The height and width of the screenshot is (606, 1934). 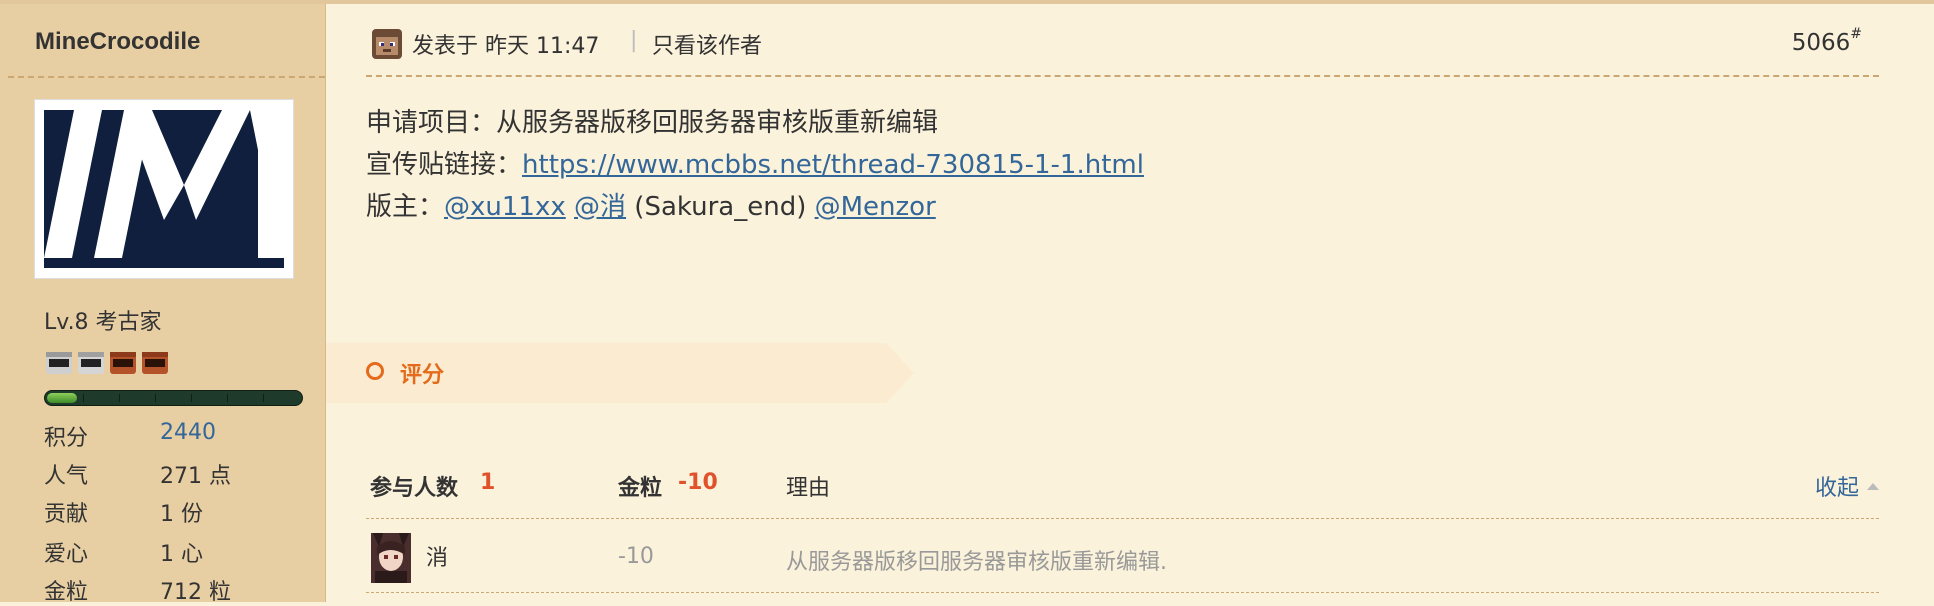 I want to click on stat-value: 1 心, so click(x=181, y=554).